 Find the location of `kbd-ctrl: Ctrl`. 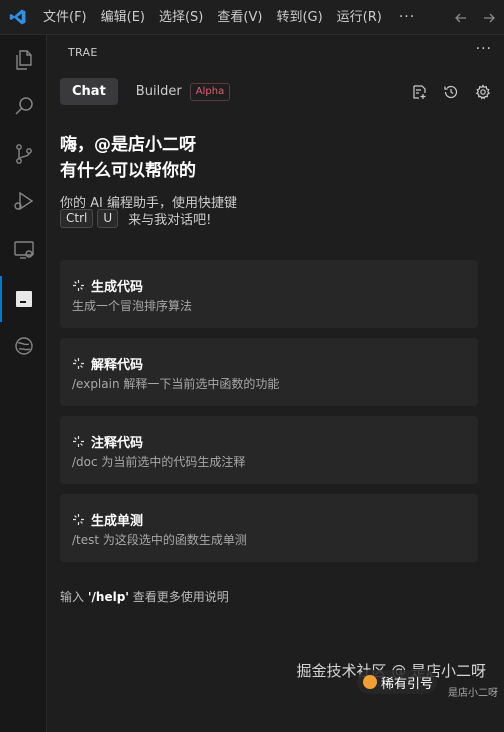

kbd-ctrl: Ctrl is located at coordinates (77, 218).